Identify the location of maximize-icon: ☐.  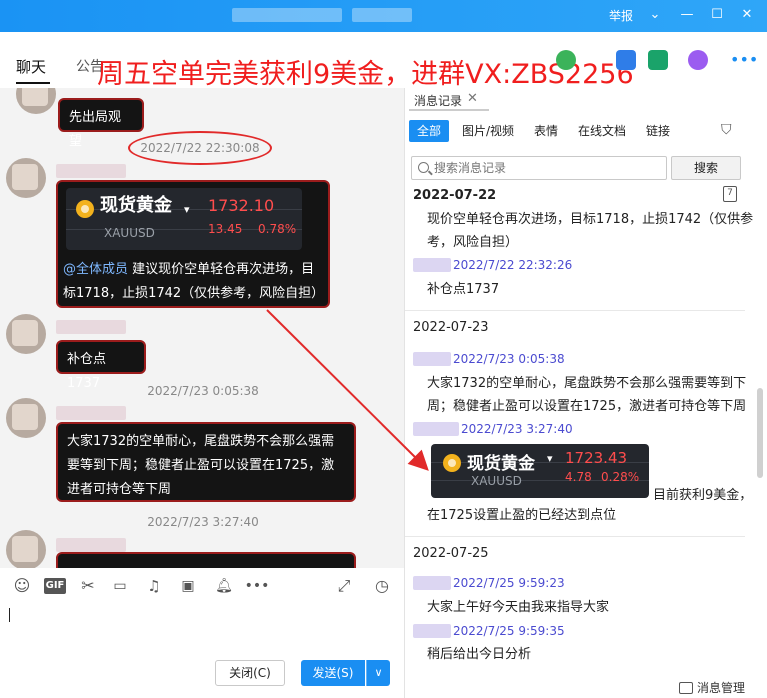
(717, 15).